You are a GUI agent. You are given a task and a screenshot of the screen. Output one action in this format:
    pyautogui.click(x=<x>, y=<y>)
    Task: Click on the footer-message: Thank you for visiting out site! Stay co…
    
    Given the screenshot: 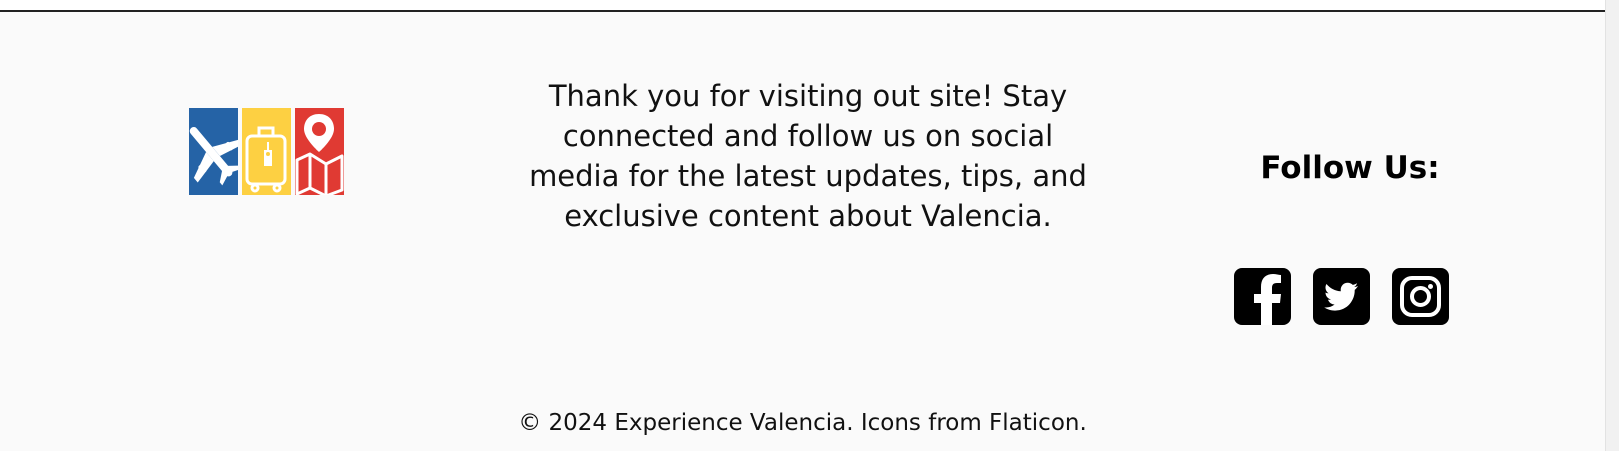 What is the action you would take?
    pyautogui.click(x=808, y=156)
    